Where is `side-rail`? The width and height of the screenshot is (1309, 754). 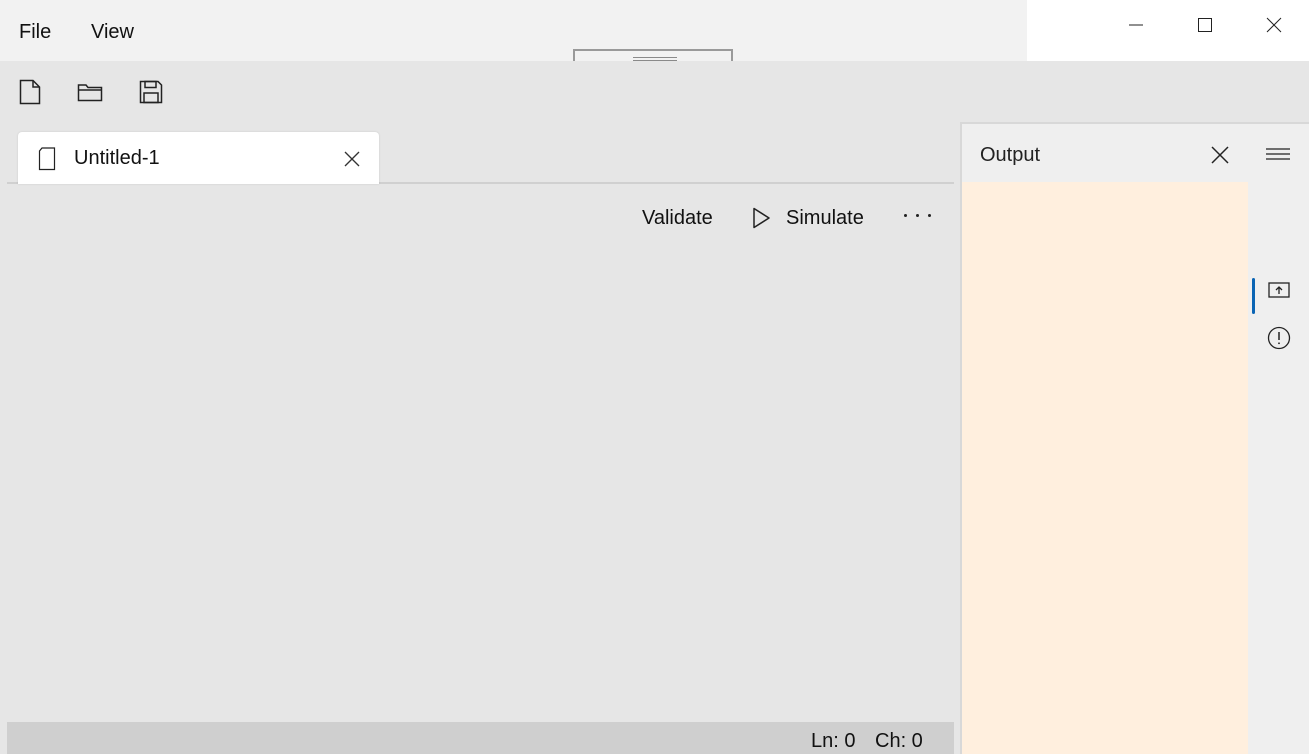 side-rail is located at coordinates (1278, 439).